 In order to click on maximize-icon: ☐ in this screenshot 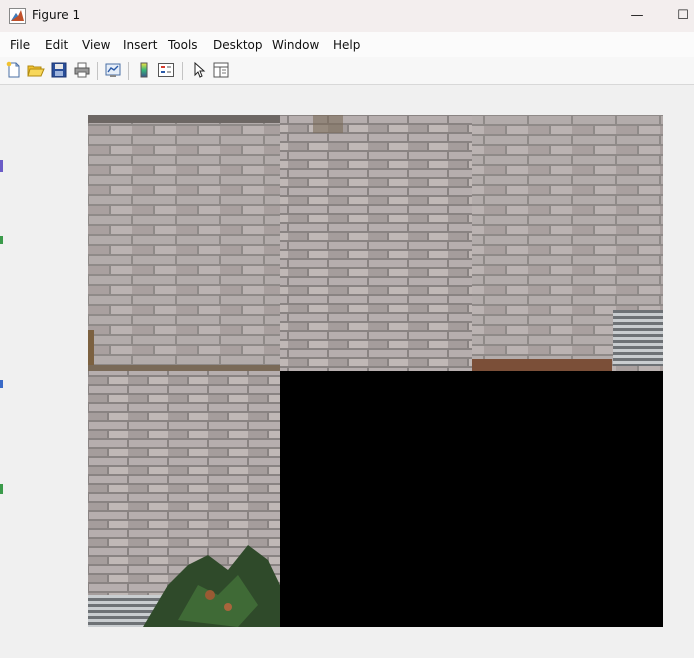, I will do `click(683, 15)`.